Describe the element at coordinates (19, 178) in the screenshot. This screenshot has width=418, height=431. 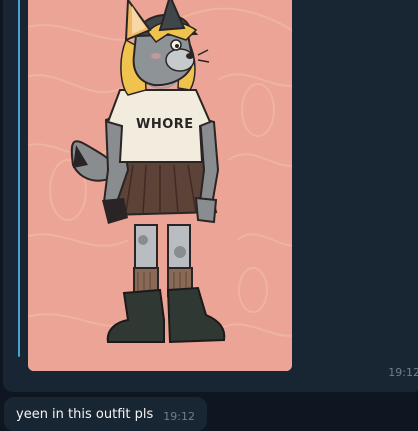
I see `reply-quote-bar` at that location.